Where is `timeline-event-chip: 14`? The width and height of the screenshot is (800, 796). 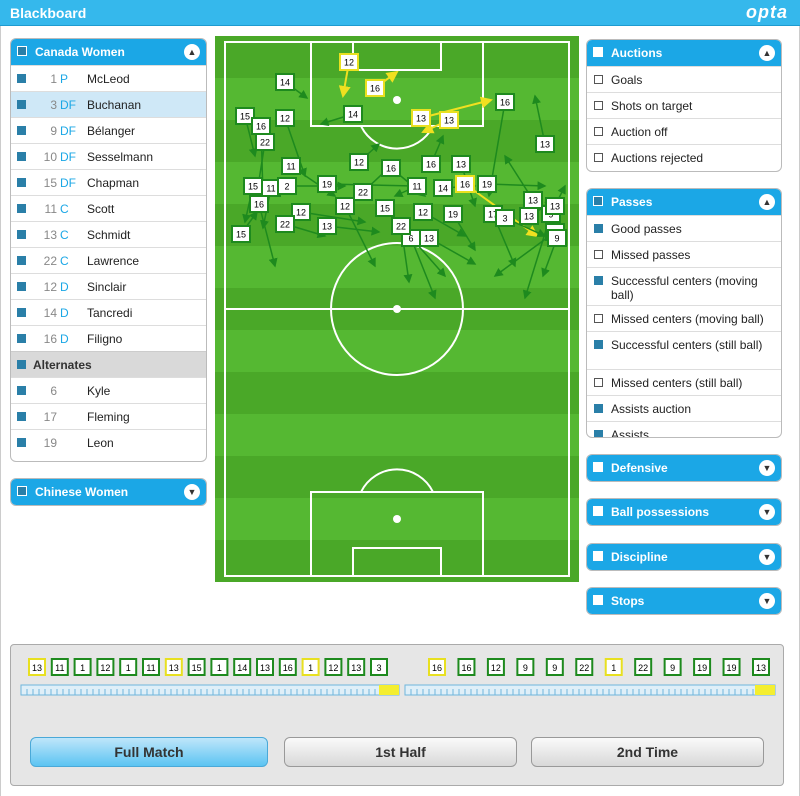 timeline-event-chip: 14 is located at coordinates (242, 667).